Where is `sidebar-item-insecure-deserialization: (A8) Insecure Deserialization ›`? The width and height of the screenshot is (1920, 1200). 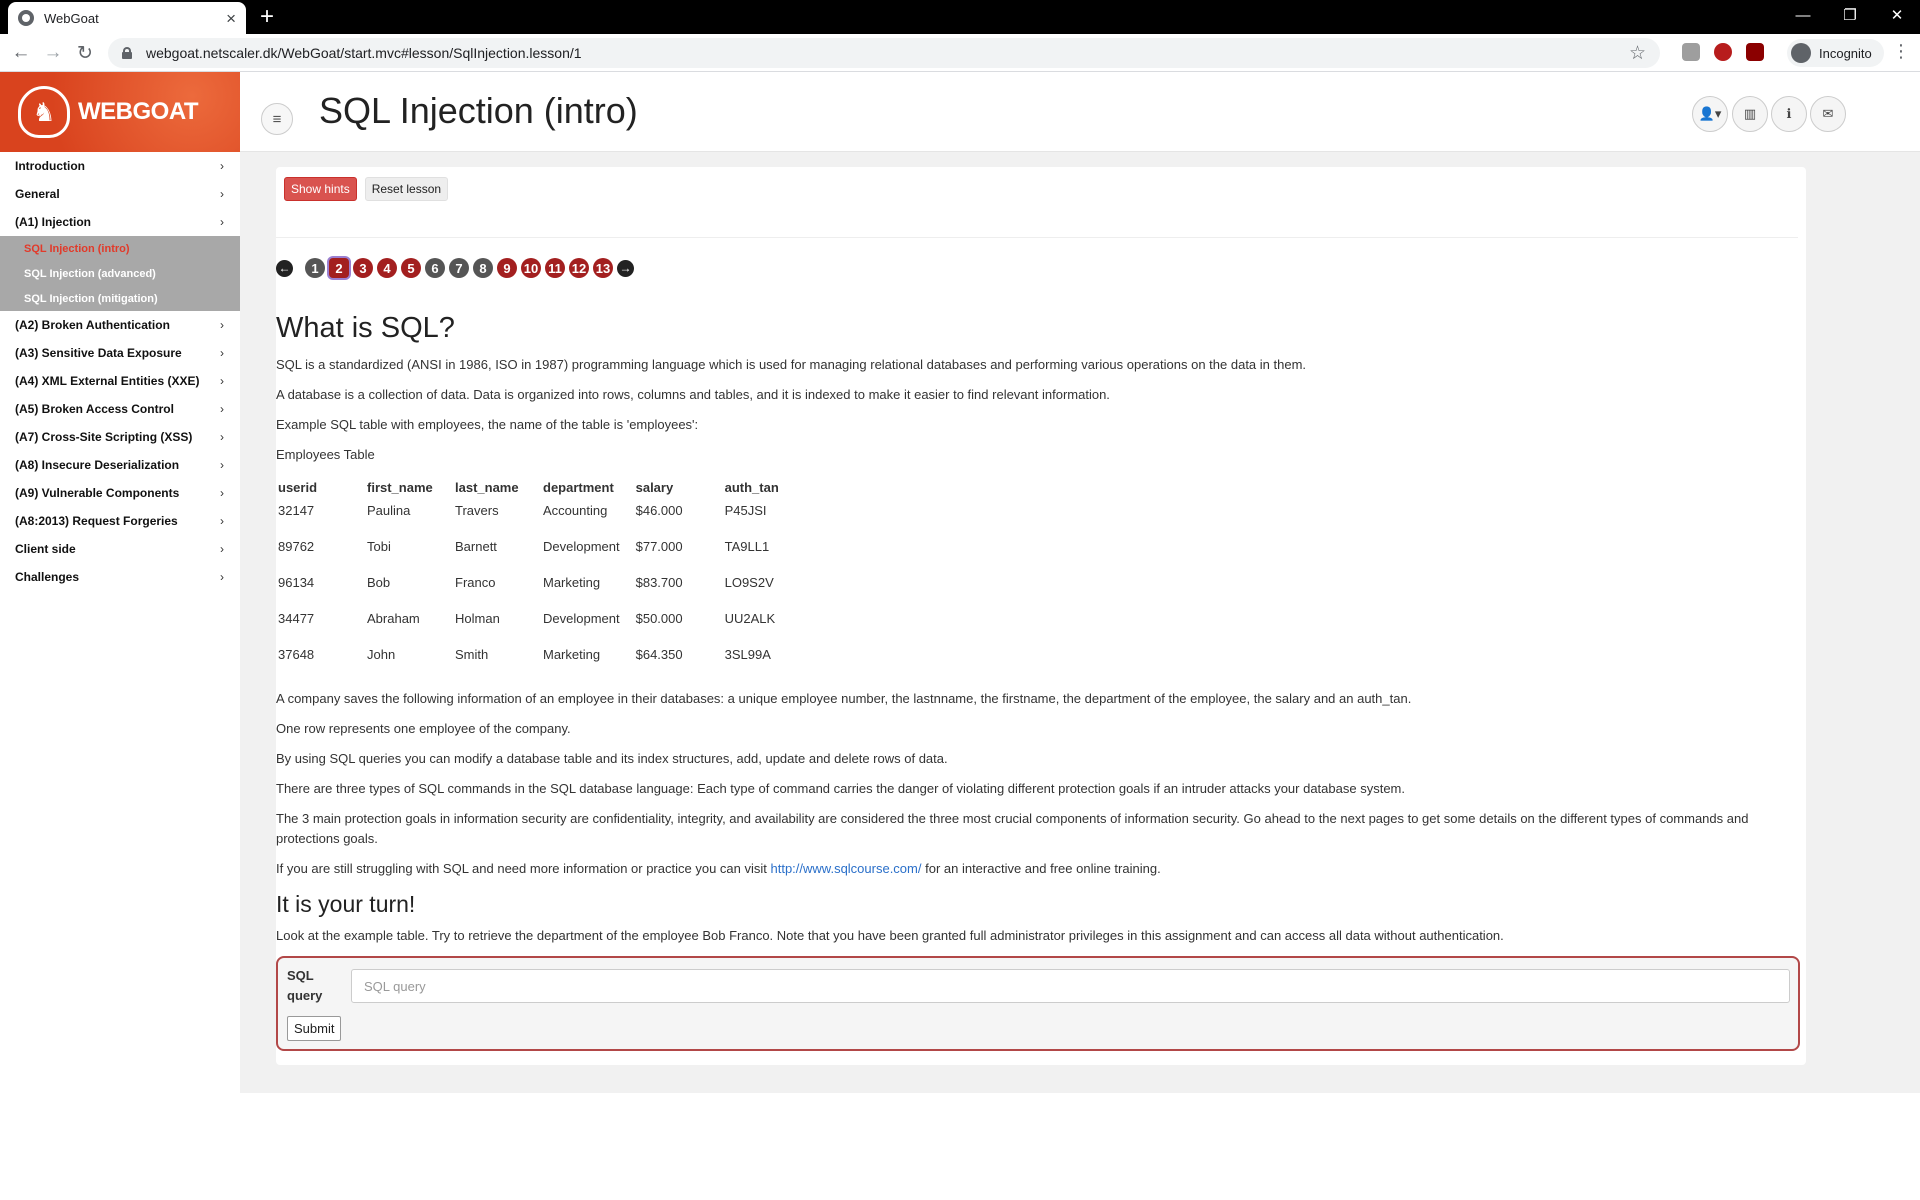 sidebar-item-insecure-deserialization: (A8) Insecure Deserialization › is located at coordinates (120, 465).